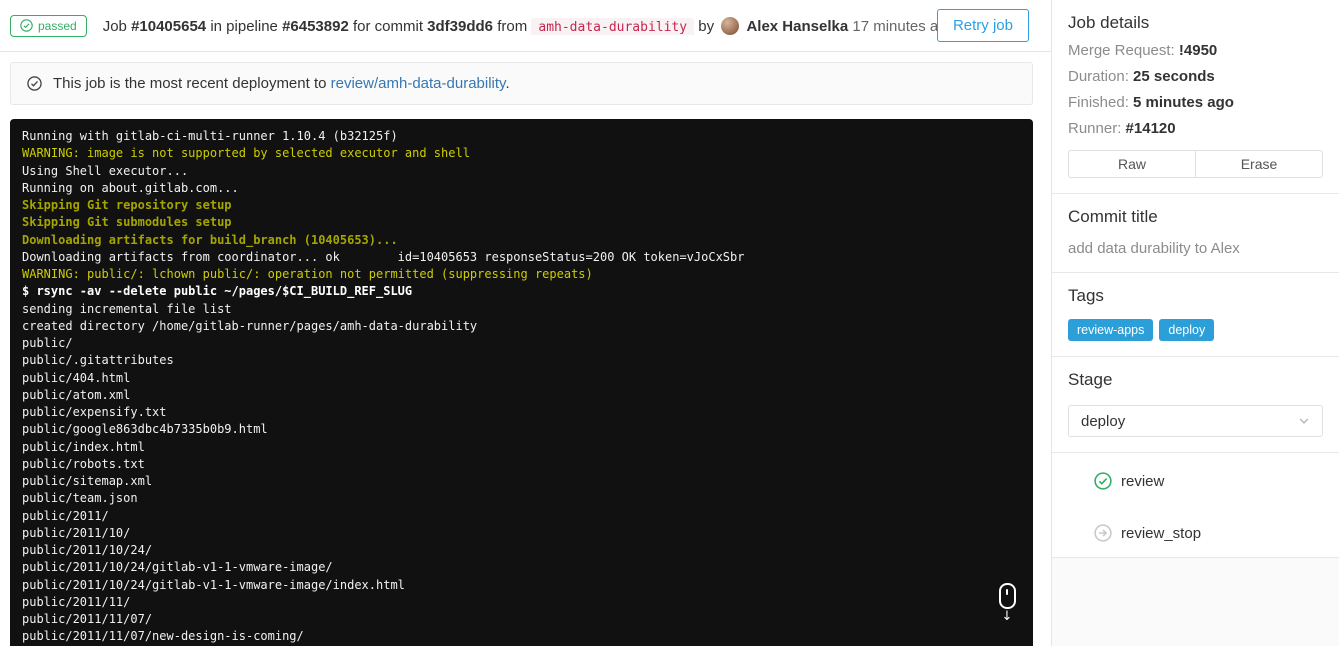 This screenshot has width=1339, height=646. What do you see at coordinates (1195, 602) in the screenshot?
I see `sidebar-empty-area` at bounding box center [1195, 602].